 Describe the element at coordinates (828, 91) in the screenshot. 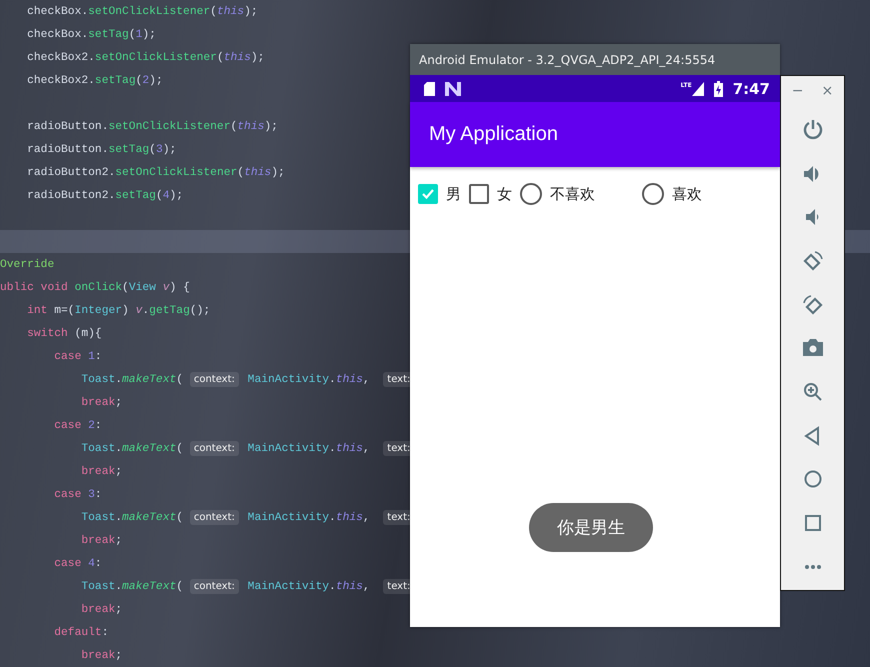

I see `close-button: ×` at that location.